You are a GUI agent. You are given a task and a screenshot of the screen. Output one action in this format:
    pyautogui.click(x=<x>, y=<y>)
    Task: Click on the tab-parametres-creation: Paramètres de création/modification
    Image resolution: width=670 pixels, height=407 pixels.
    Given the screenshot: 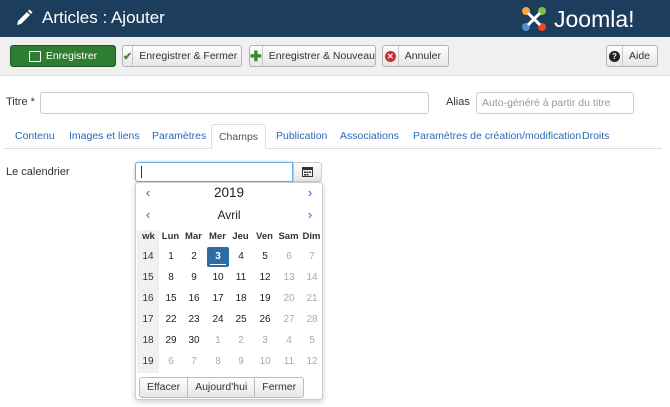 What is the action you would take?
    pyautogui.click(x=497, y=136)
    